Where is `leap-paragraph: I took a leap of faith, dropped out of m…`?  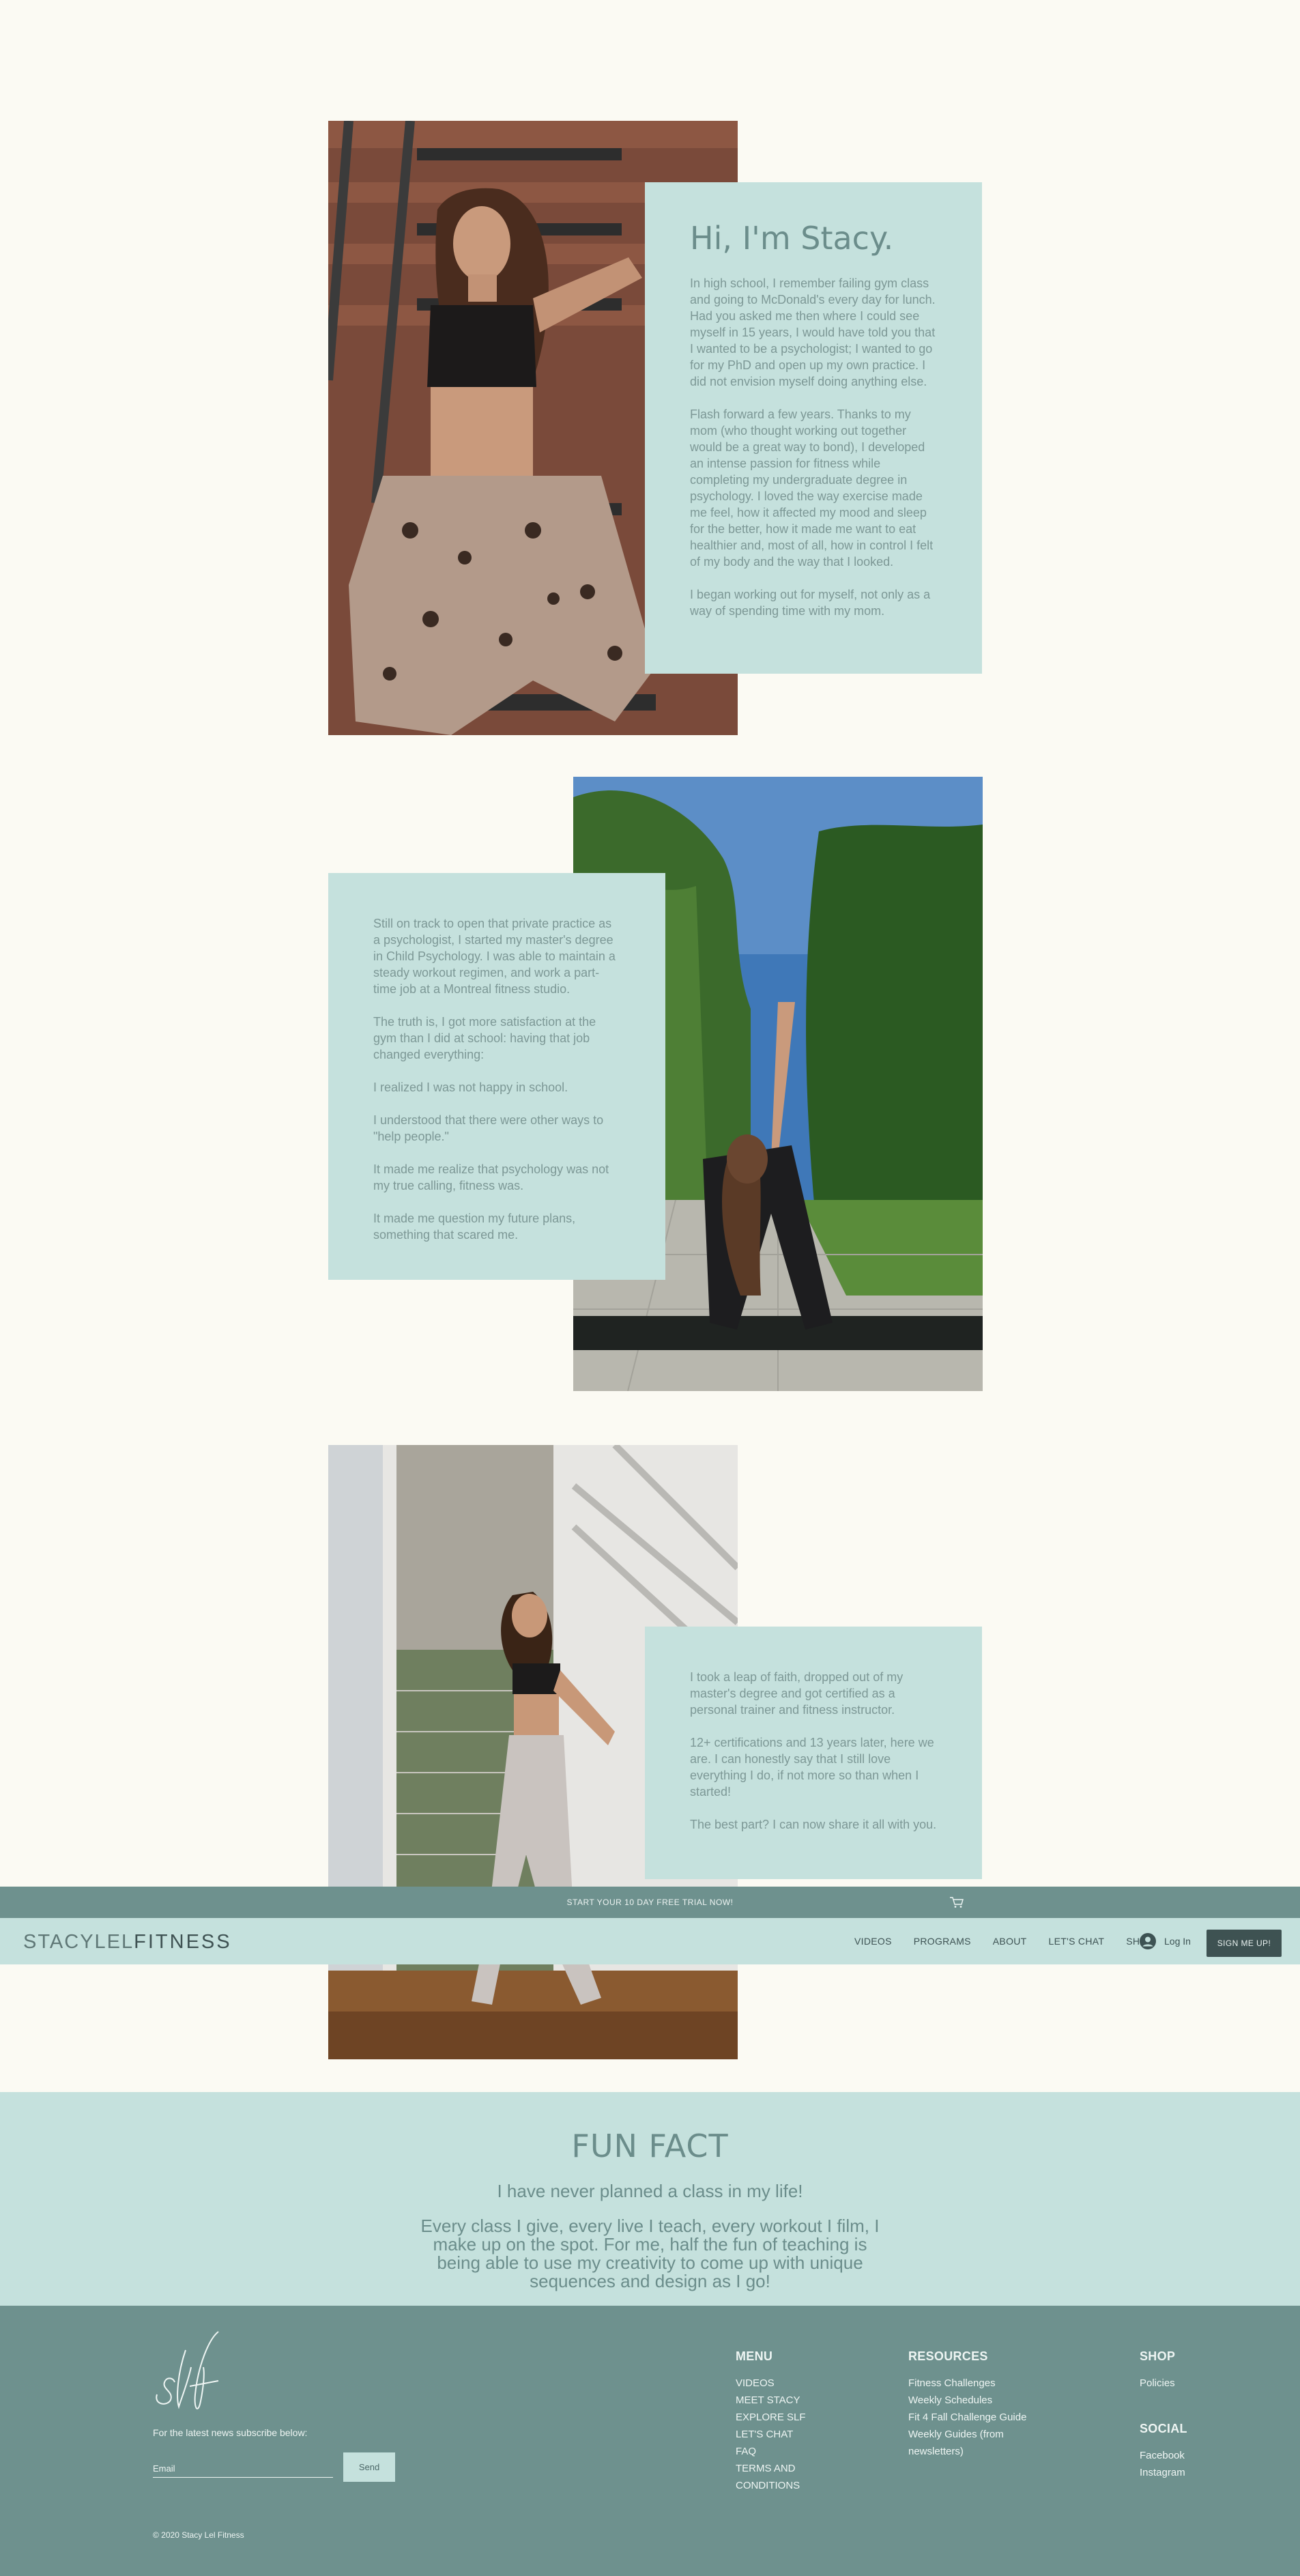 leap-paragraph: I took a leap of faith, dropped out of m… is located at coordinates (797, 1693).